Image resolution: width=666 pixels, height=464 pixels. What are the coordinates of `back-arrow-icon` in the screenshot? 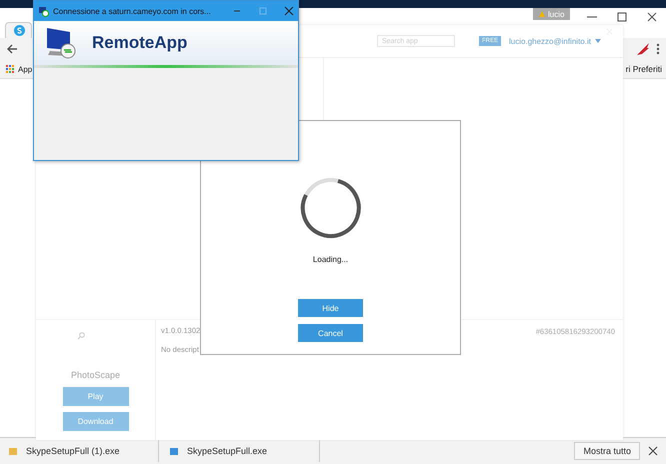 It's located at (12, 49).